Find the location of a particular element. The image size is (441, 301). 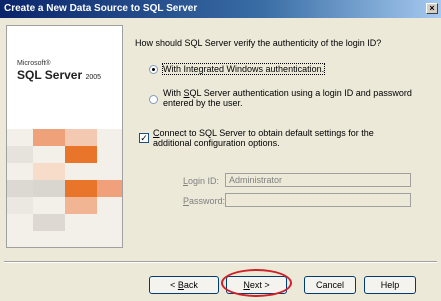

help-button: Help is located at coordinates (390, 285).